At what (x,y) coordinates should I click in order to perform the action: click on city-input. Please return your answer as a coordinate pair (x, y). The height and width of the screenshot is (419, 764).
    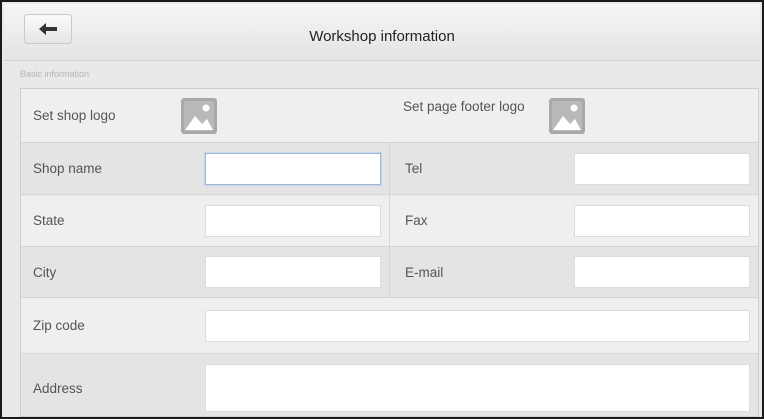
    Looking at the image, I should click on (293, 272).